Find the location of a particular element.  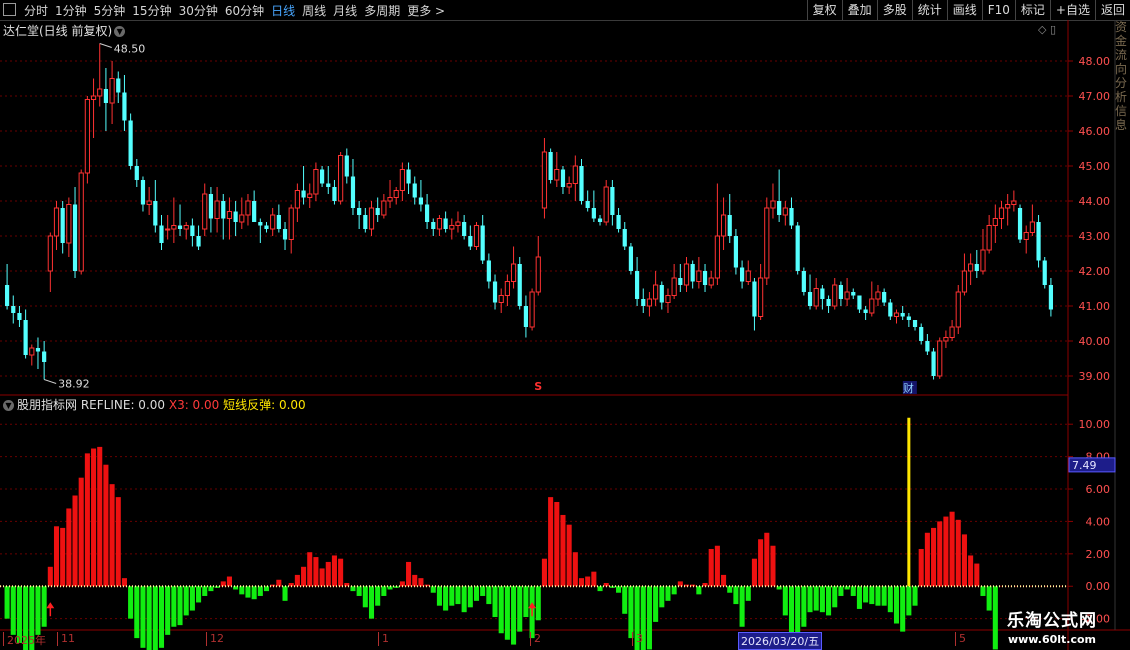

dropdown-icon: ▼ is located at coordinates (120, 31).